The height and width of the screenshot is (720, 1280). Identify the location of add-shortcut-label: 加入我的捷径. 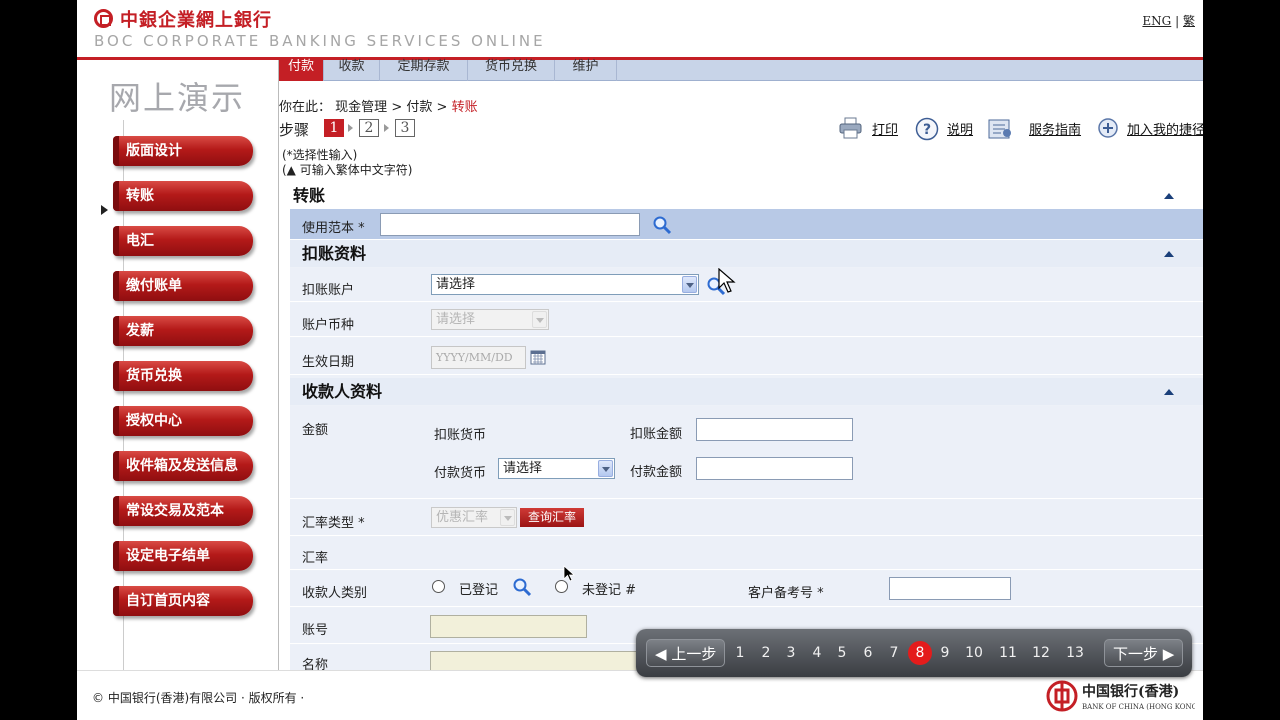
(1165, 130).